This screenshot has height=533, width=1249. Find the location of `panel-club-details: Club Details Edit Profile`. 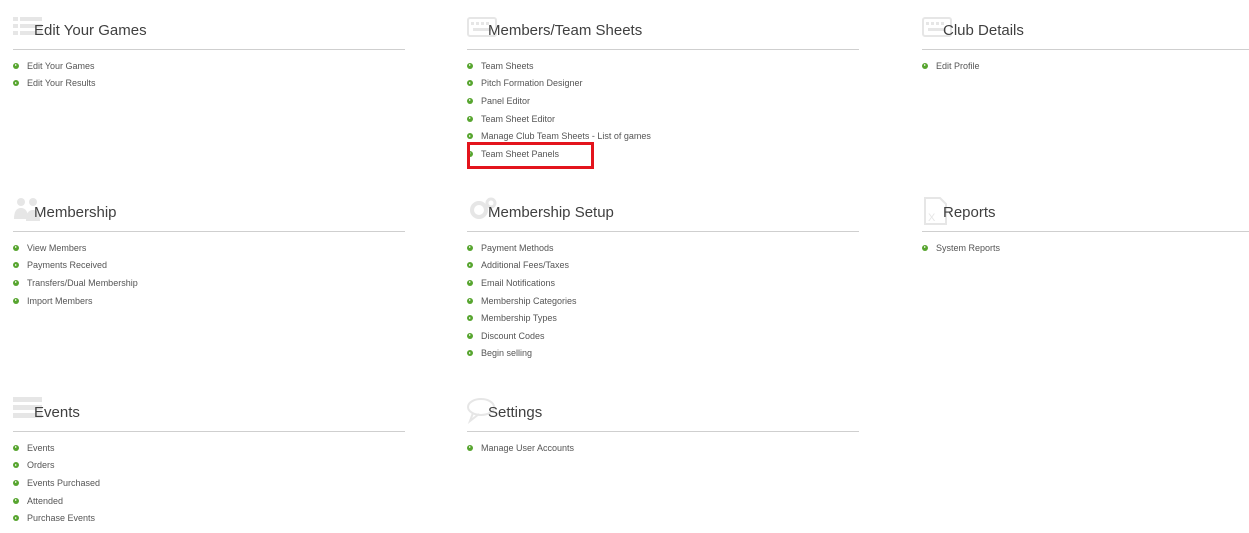

panel-club-details: Club Details Edit Profile is located at coordinates (1085, 45).